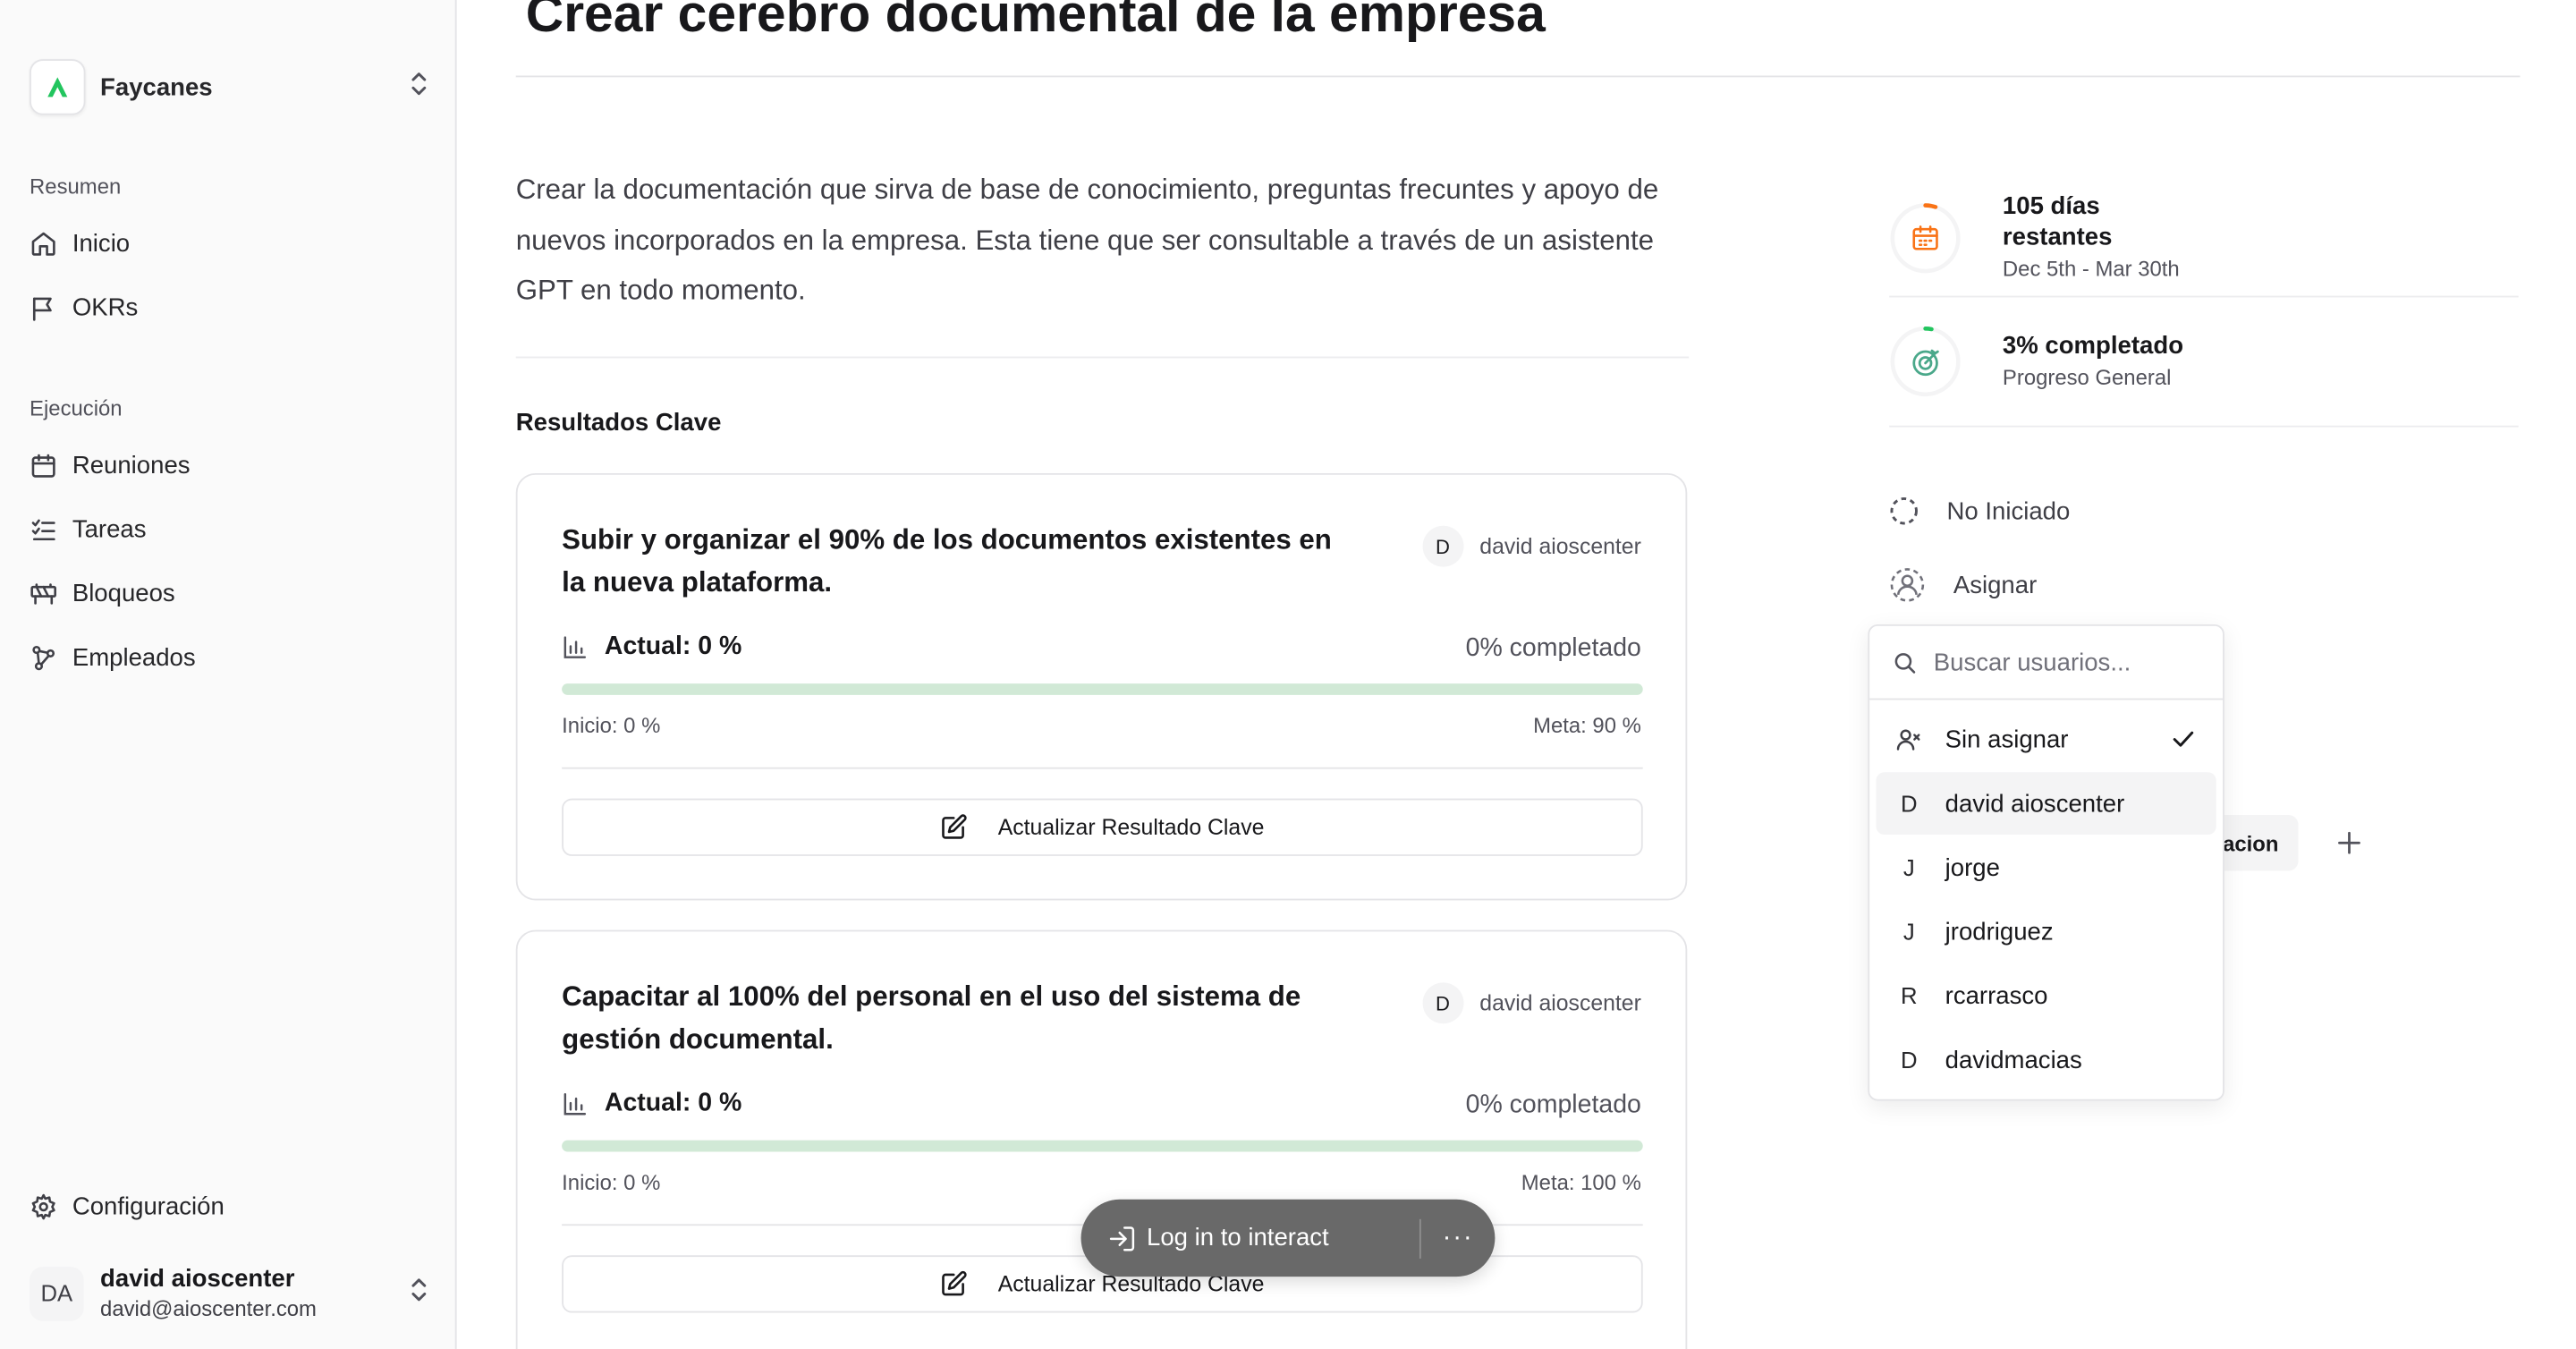 This screenshot has width=2576, height=1349. I want to click on dropdown-item-label: rcarrasco, so click(1996, 995).